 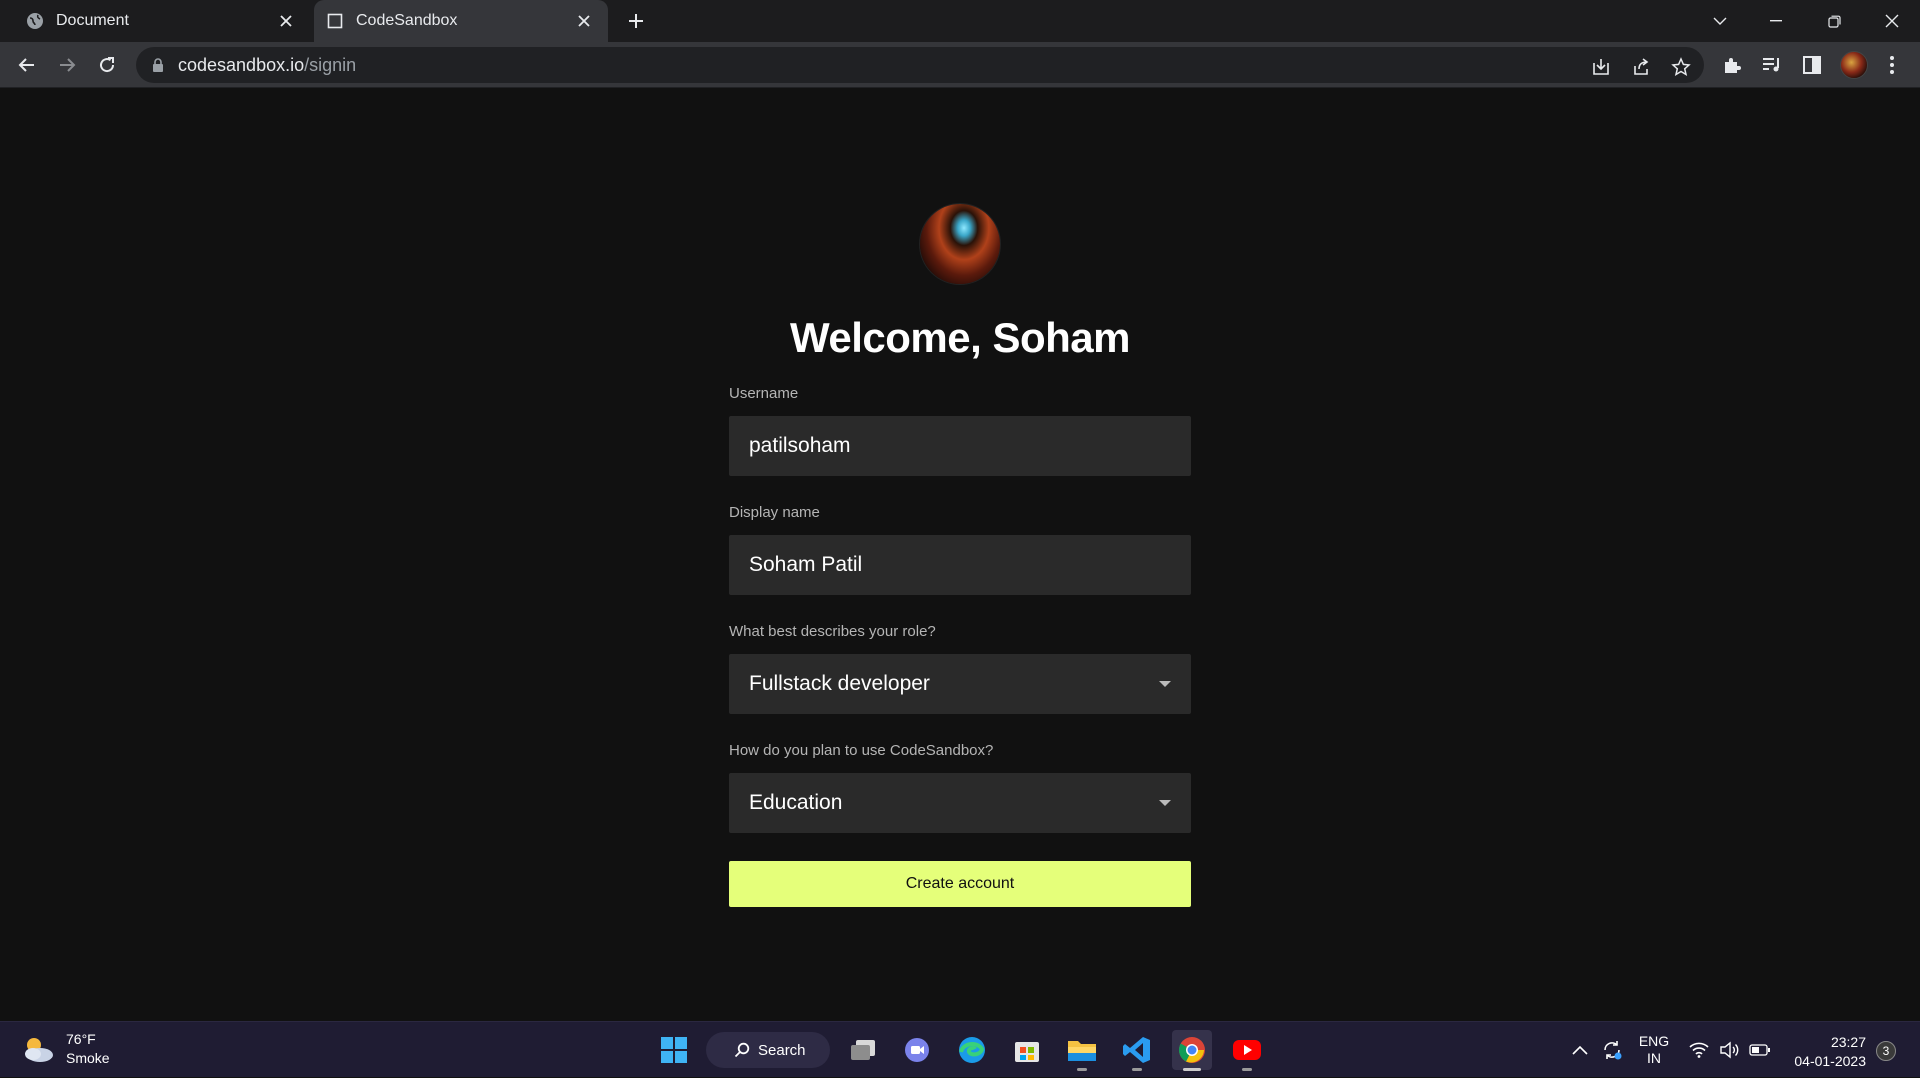 What do you see at coordinates (960, 803) in the screenshot?
I see `usage-select: Education` at bounding box center [960, 803].